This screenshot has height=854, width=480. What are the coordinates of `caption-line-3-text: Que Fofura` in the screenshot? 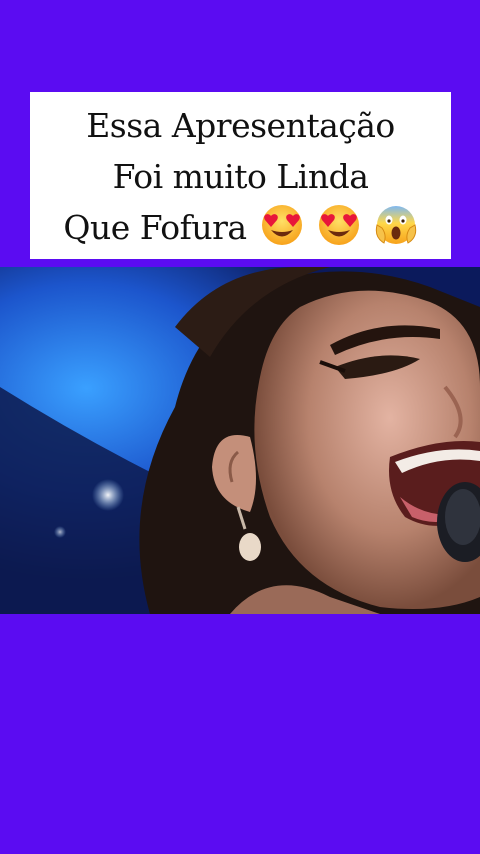 It's located at (155, 227).